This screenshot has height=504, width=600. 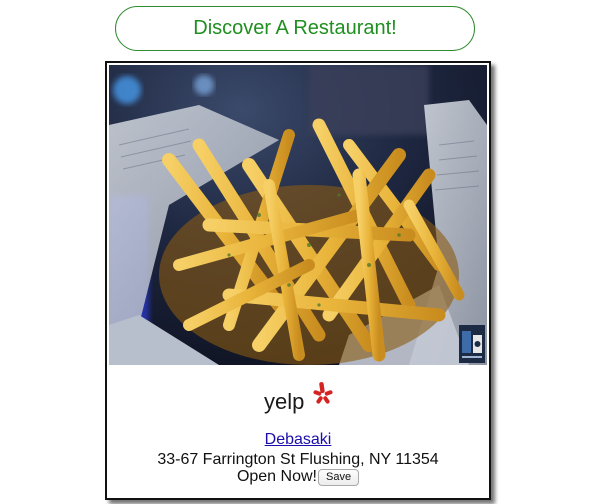 I want to click on yelp-wordmark: yelp, so click(x=284, y=401).